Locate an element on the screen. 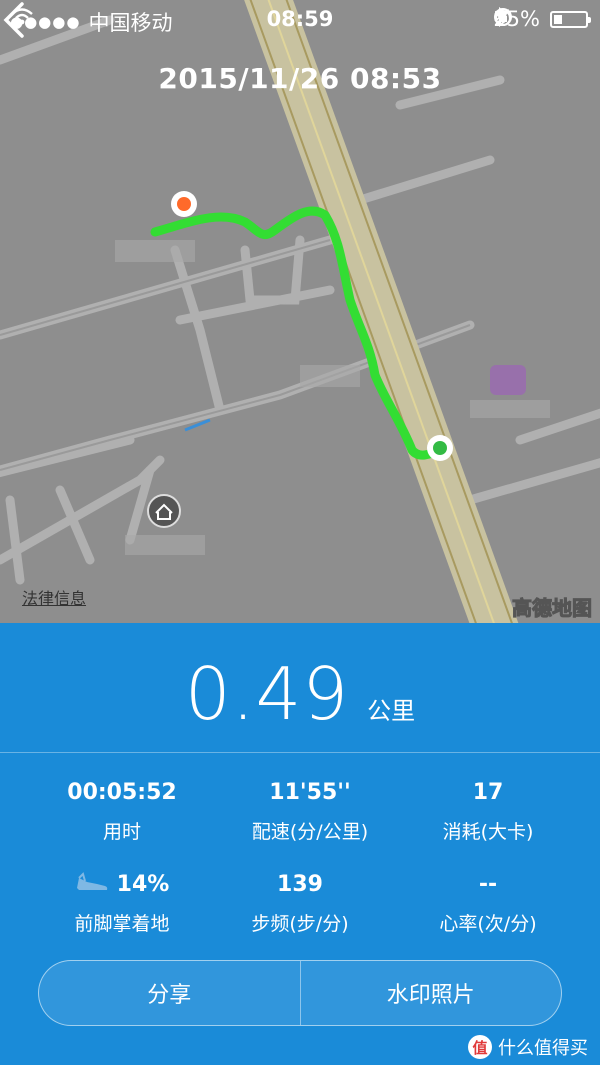  distance-summary: 0.49 公里 is located at coordinates (300, 694).